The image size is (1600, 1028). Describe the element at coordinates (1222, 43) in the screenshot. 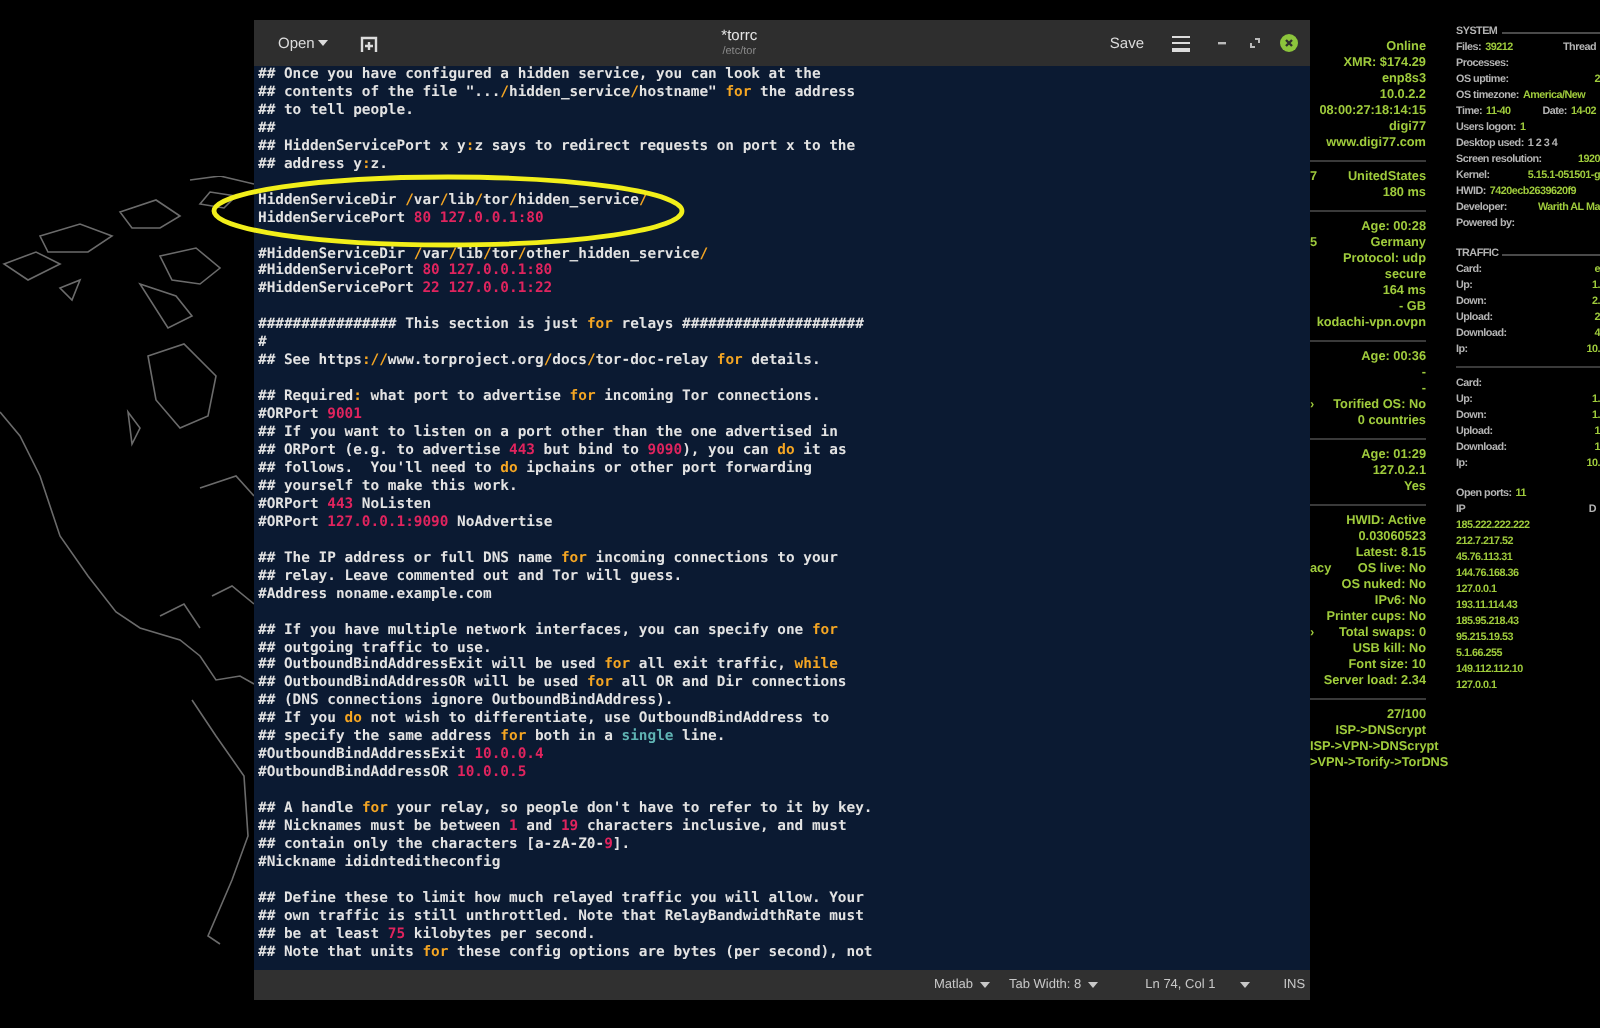

I see `minimize-icon` at that location.